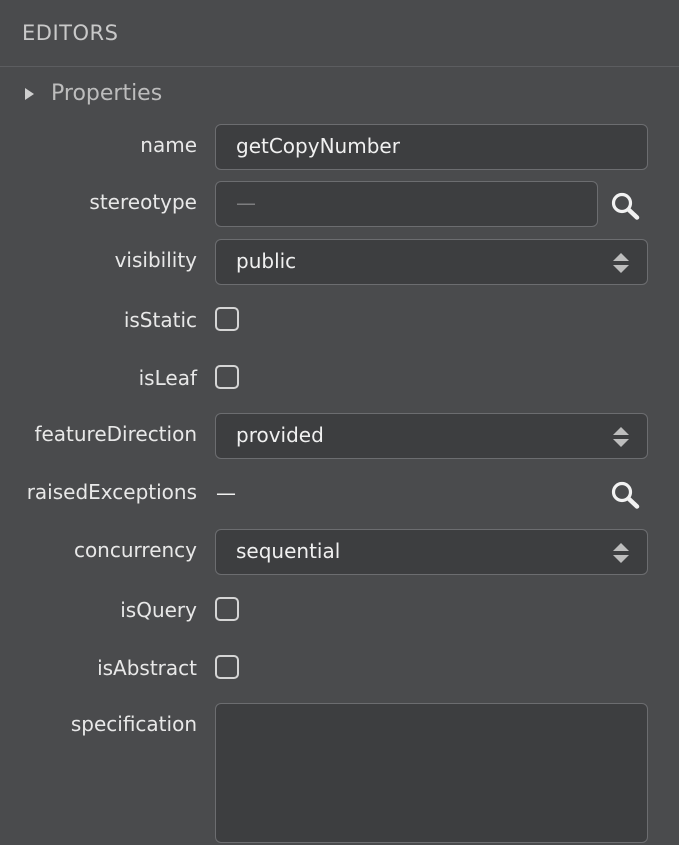  What do you see at coordinates (431, 436) in the screenshot?
I see `featuredirection-select: provided` at bounding box center [431, 436].